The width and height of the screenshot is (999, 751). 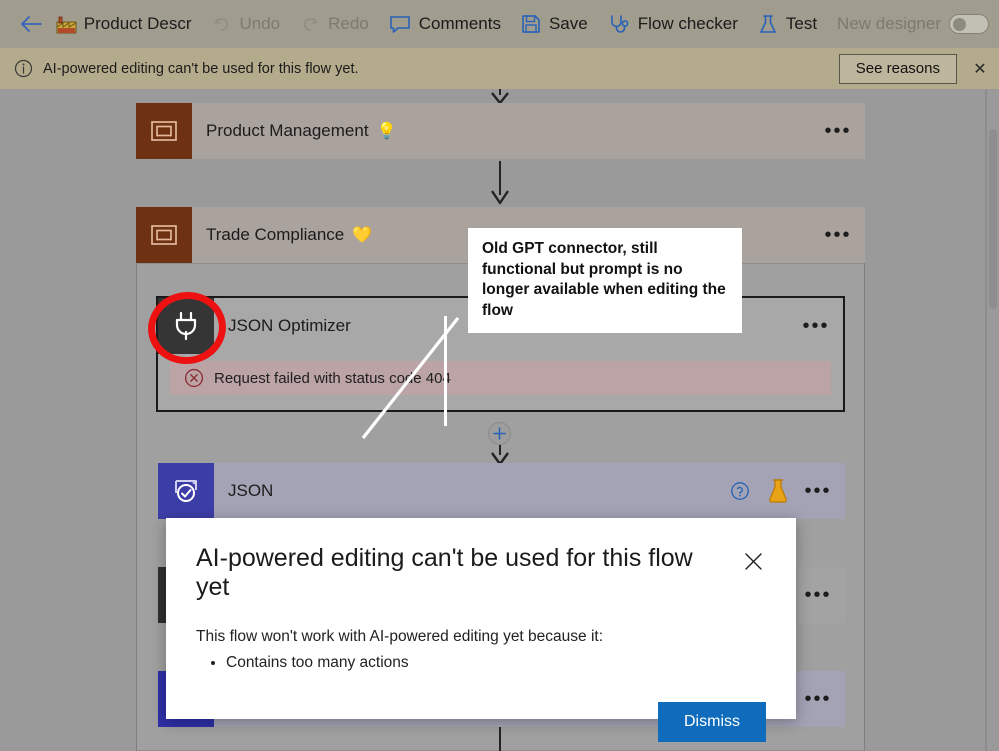 What do you see at coordinates (619, 24) in the screenshot?
I see `stethoscope-icon` at bounding box center [619, 24].